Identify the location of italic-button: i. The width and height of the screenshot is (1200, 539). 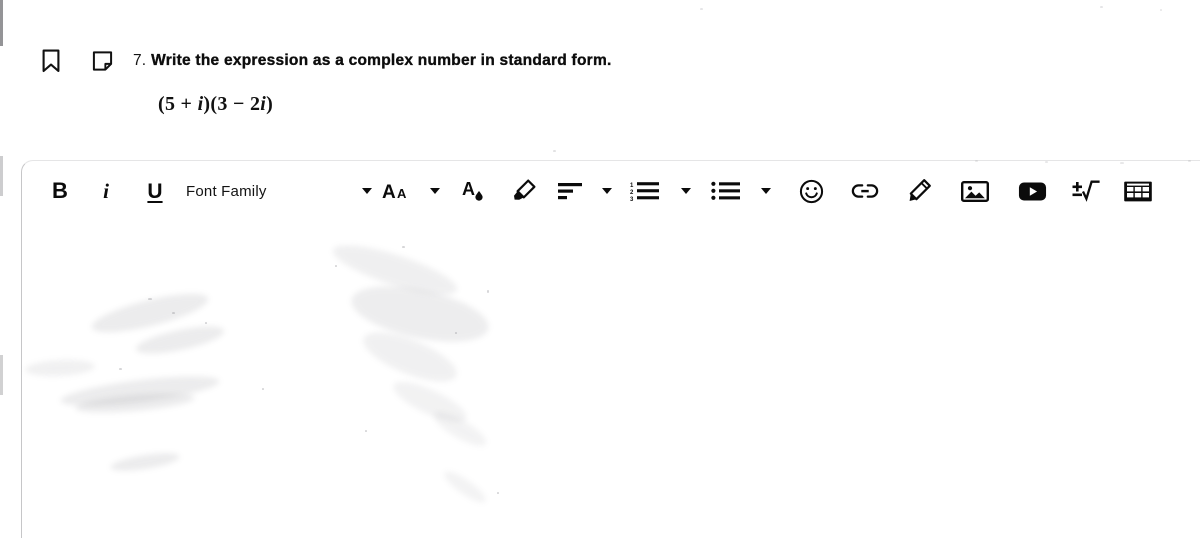
(106, 191).